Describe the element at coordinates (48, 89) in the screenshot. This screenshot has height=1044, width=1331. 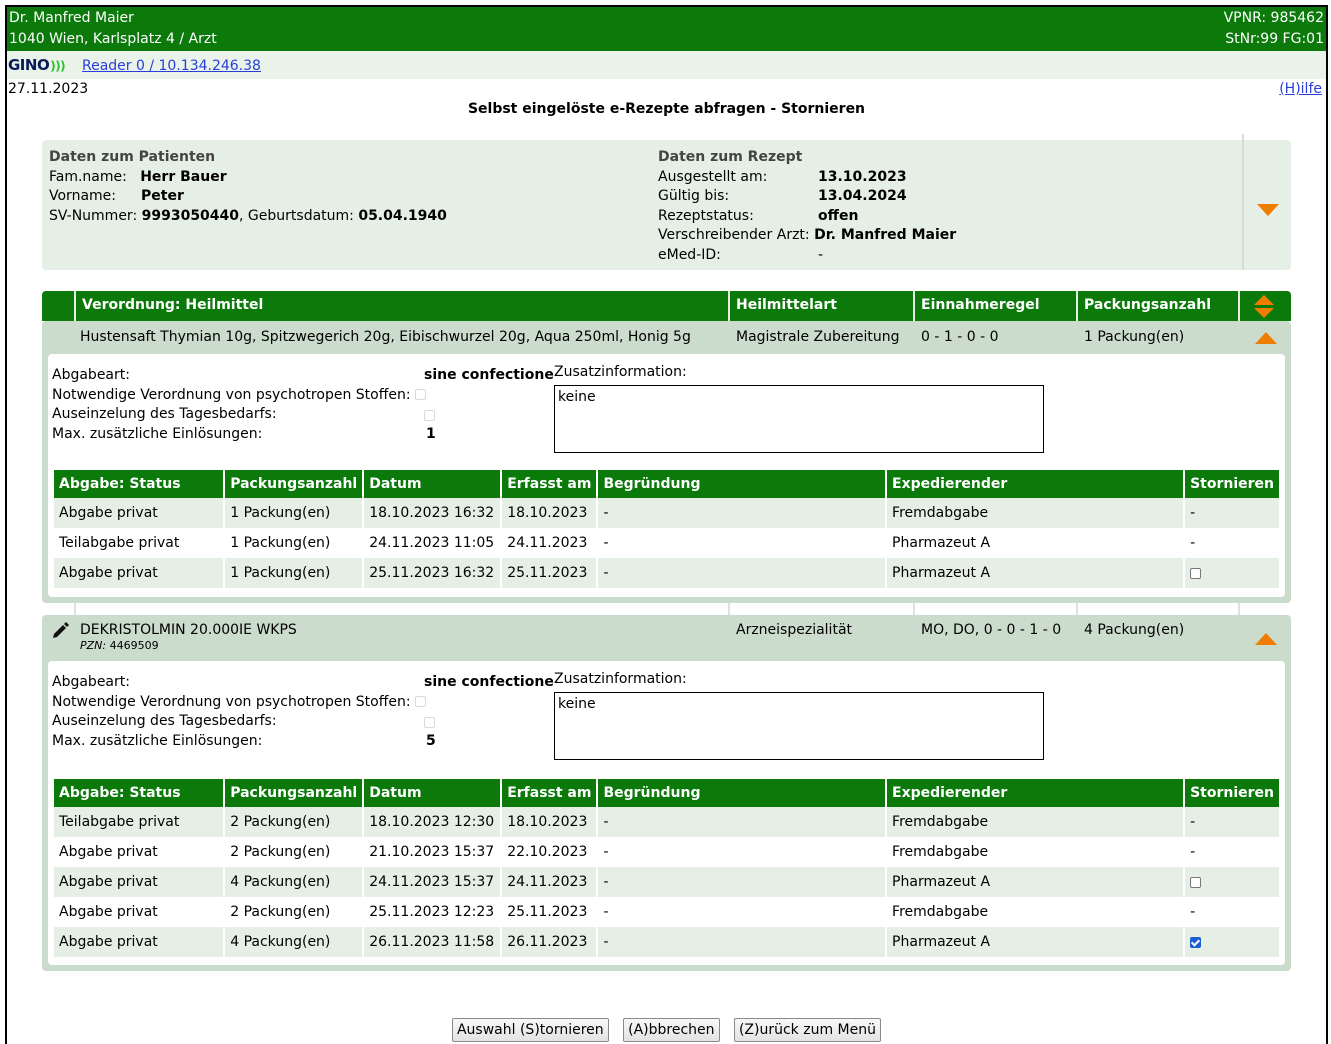
I see `current-date: 27.11.2023` at that location.